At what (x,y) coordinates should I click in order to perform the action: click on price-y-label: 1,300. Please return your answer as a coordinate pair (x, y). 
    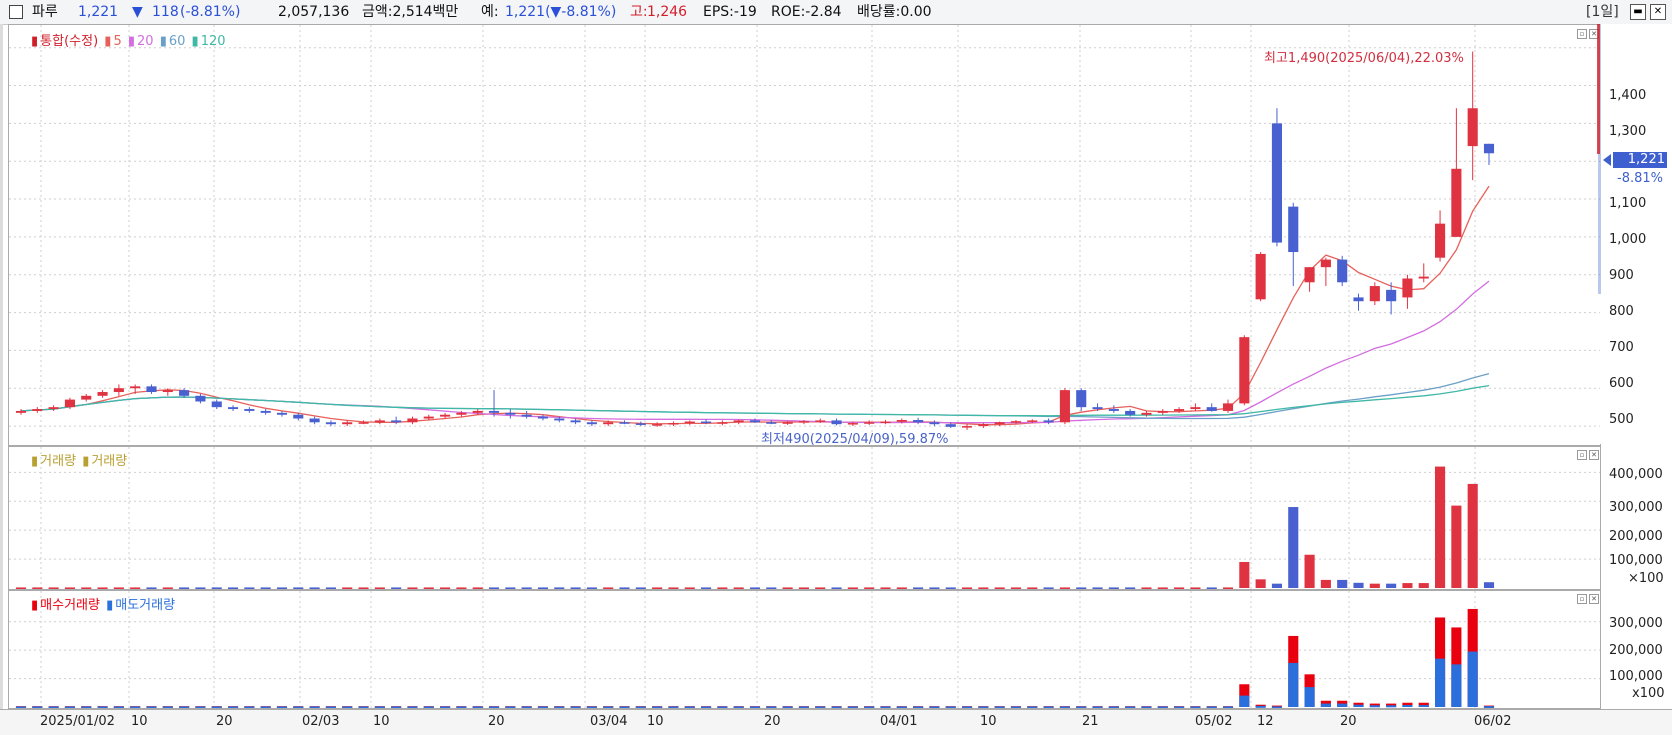
    Looking at the image, I should click on (1628, 131).